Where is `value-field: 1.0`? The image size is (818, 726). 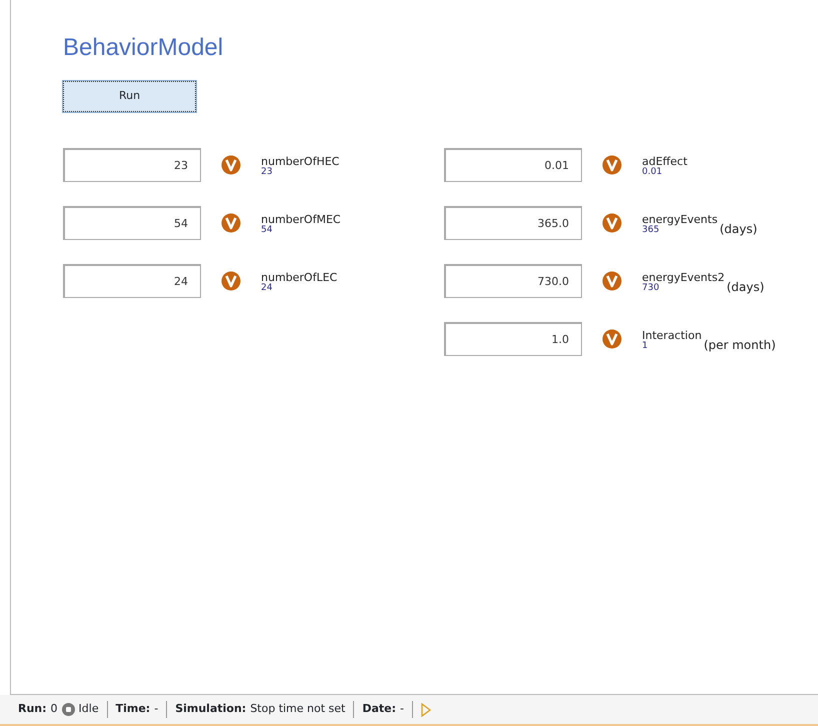
value-field: 1.0 is located at coordinates (513, 339).